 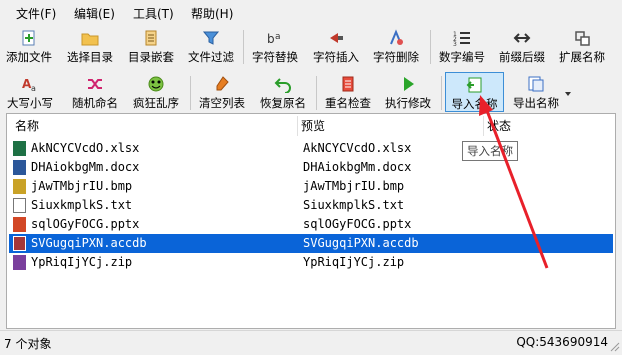 I want to click on resize-grip-icon, so click(x=615, y=346).